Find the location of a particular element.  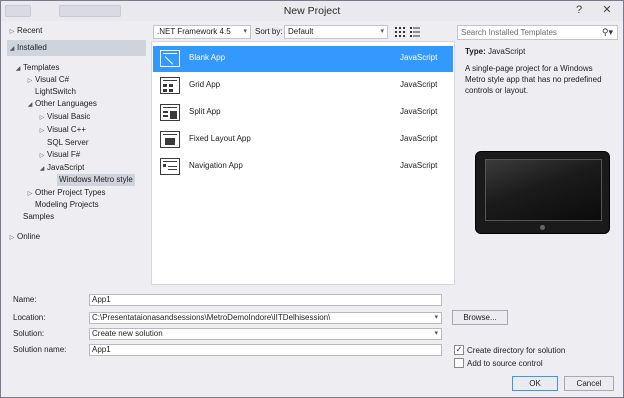

tree-label: Visual C++ is located at coordinates (66, 129).